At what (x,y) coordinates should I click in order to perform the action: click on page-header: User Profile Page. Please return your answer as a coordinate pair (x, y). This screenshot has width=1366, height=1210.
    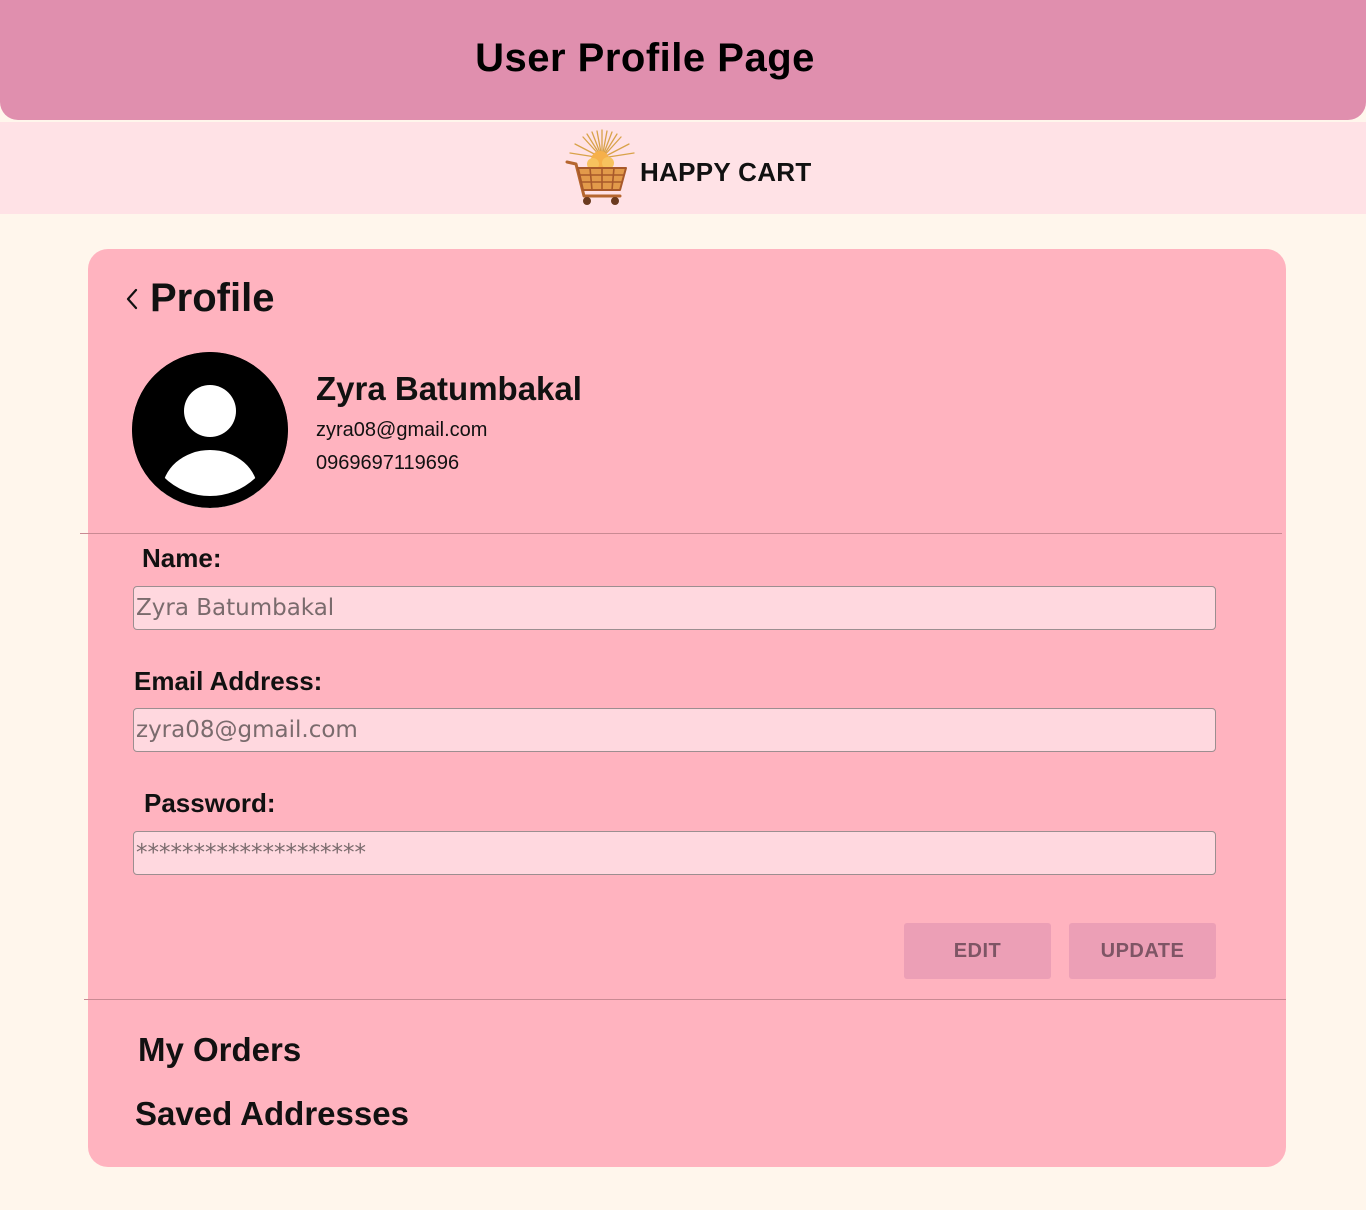
    Looking at the image, I should click on (683, 60).